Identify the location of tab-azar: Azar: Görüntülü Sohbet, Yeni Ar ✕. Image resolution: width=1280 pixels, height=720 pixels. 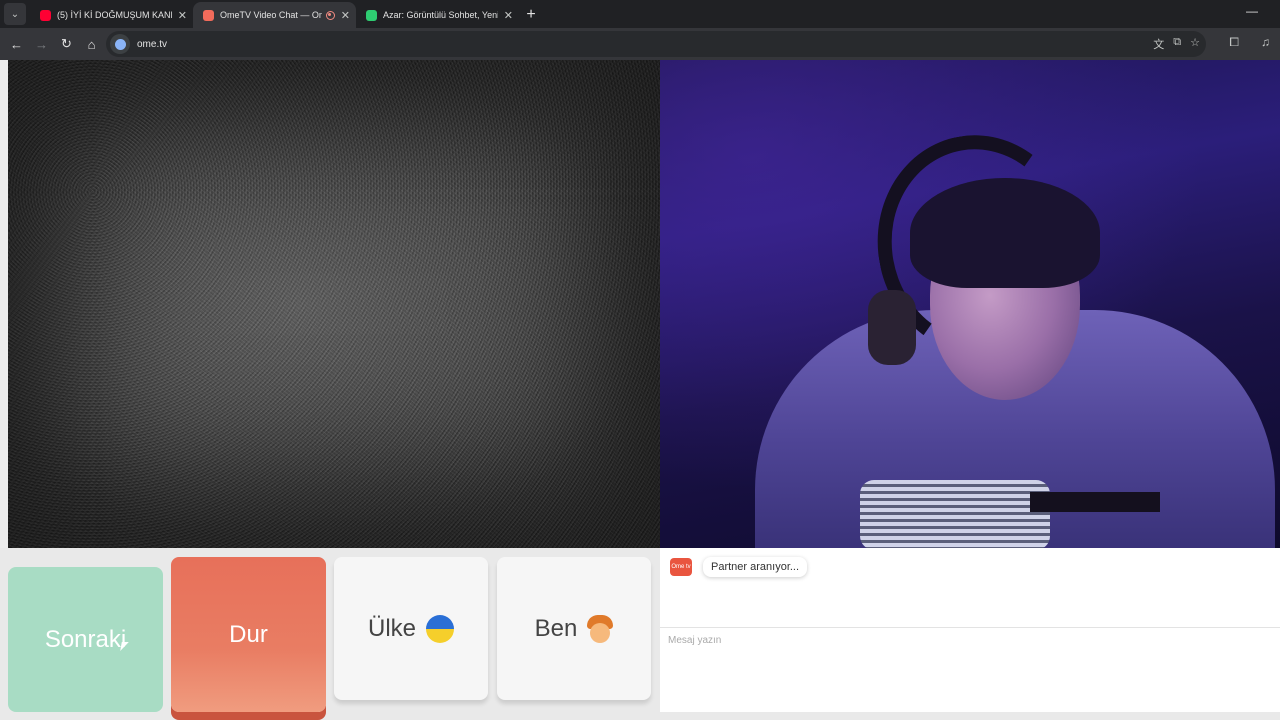
(437, 15).